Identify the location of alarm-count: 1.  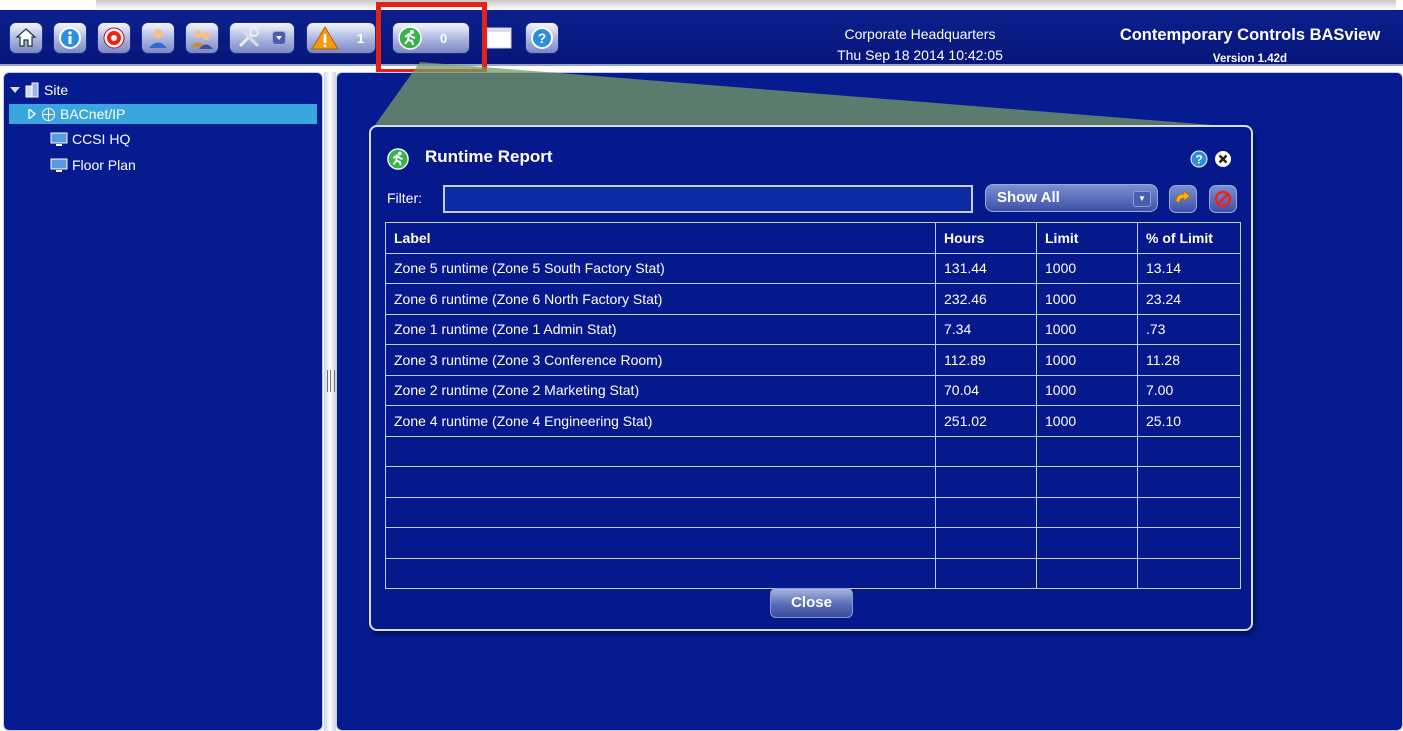
(361, 38).